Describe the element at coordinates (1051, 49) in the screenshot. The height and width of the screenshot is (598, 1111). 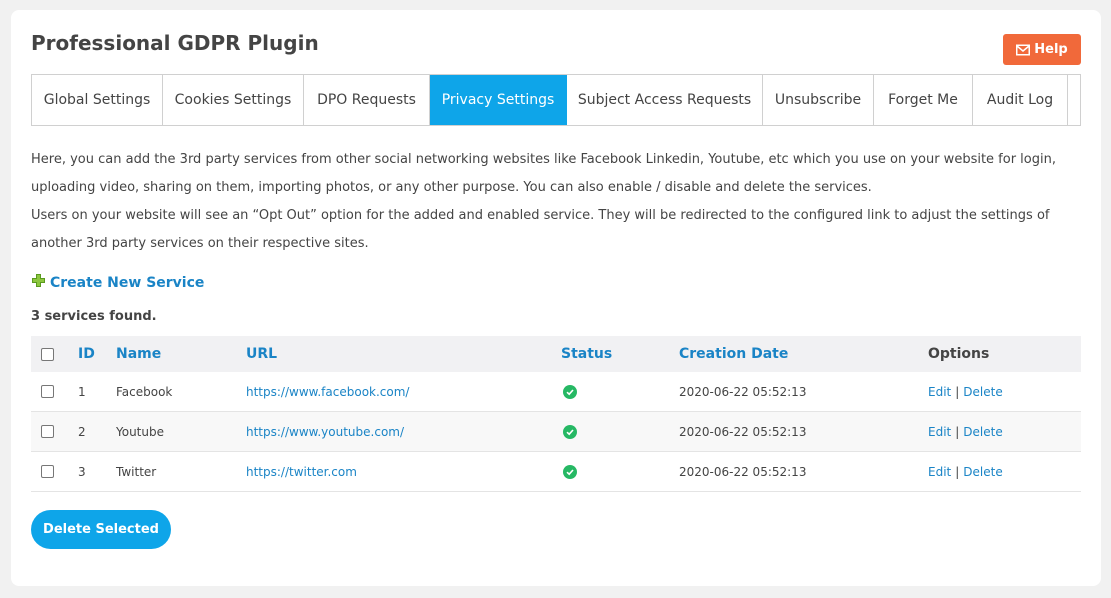
I see `help-label: Help` at that location.